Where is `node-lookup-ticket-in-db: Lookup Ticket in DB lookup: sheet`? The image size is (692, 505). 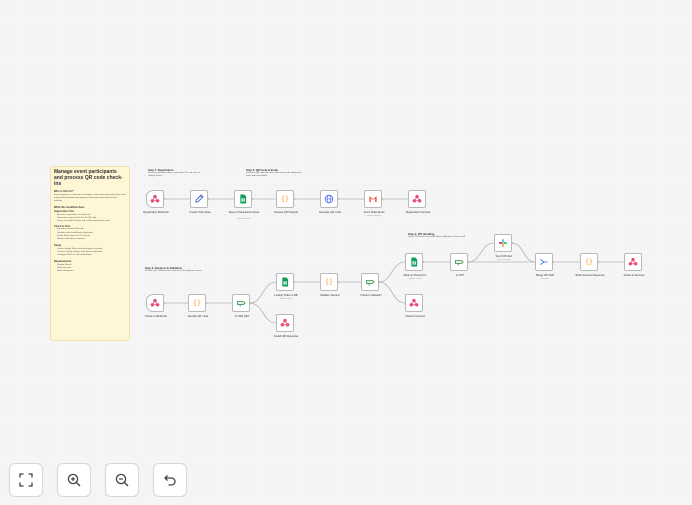 node-lookup-ticket-in-db: Lookup Ticket in DB lookup: sheet is located at coordinates (286, 286).